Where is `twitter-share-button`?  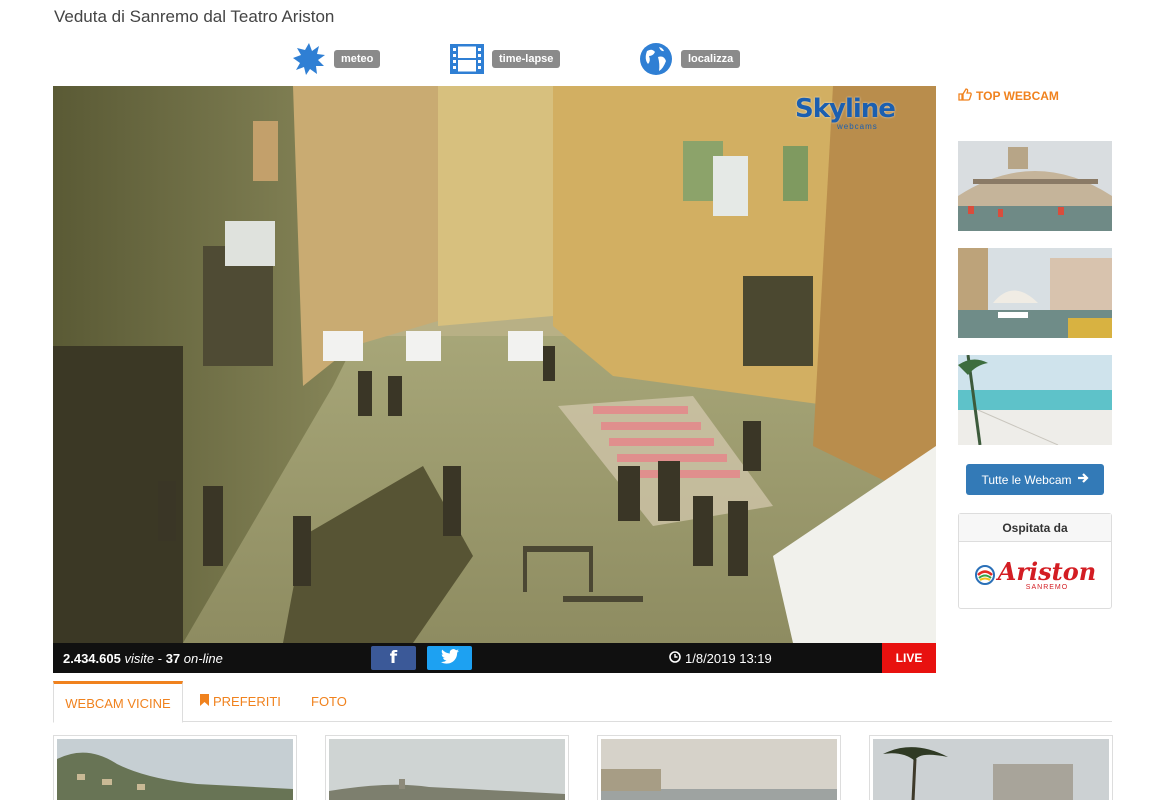
twitter-share-button is located at coordinates (449, 658).